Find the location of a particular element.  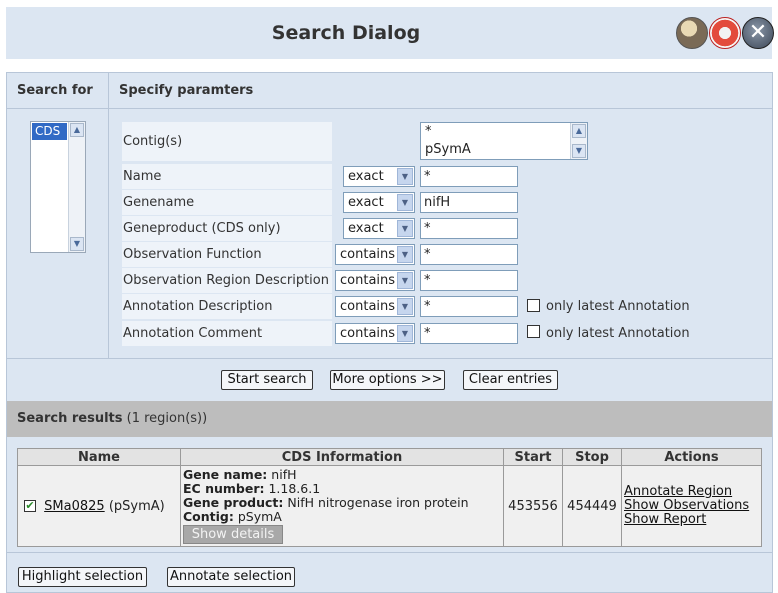

dialog-title: Search Dialog is located at coordinates (346, 33).